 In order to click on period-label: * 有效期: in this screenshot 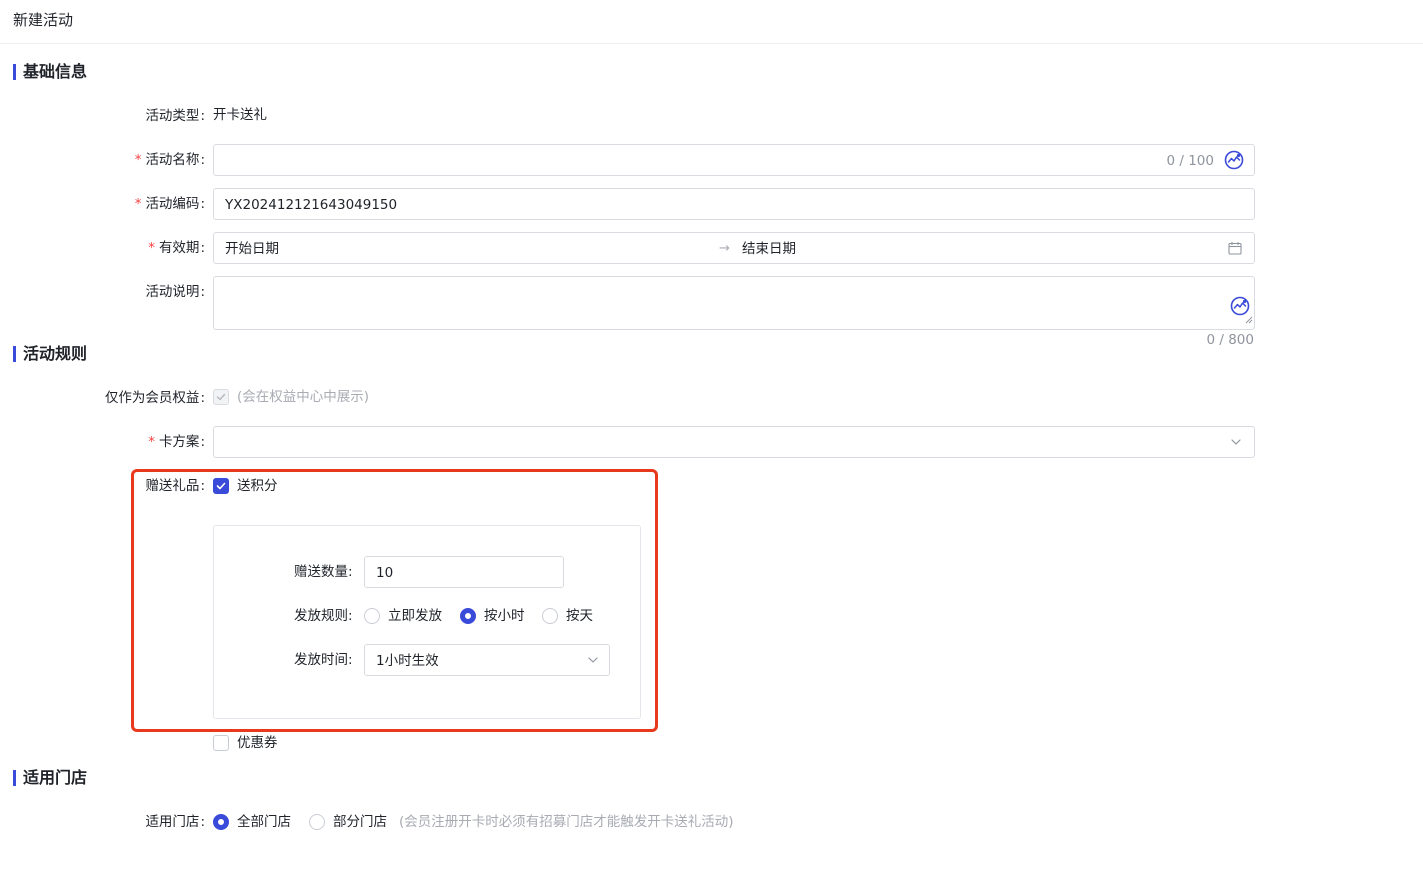, I will do `click(176, 248)`.